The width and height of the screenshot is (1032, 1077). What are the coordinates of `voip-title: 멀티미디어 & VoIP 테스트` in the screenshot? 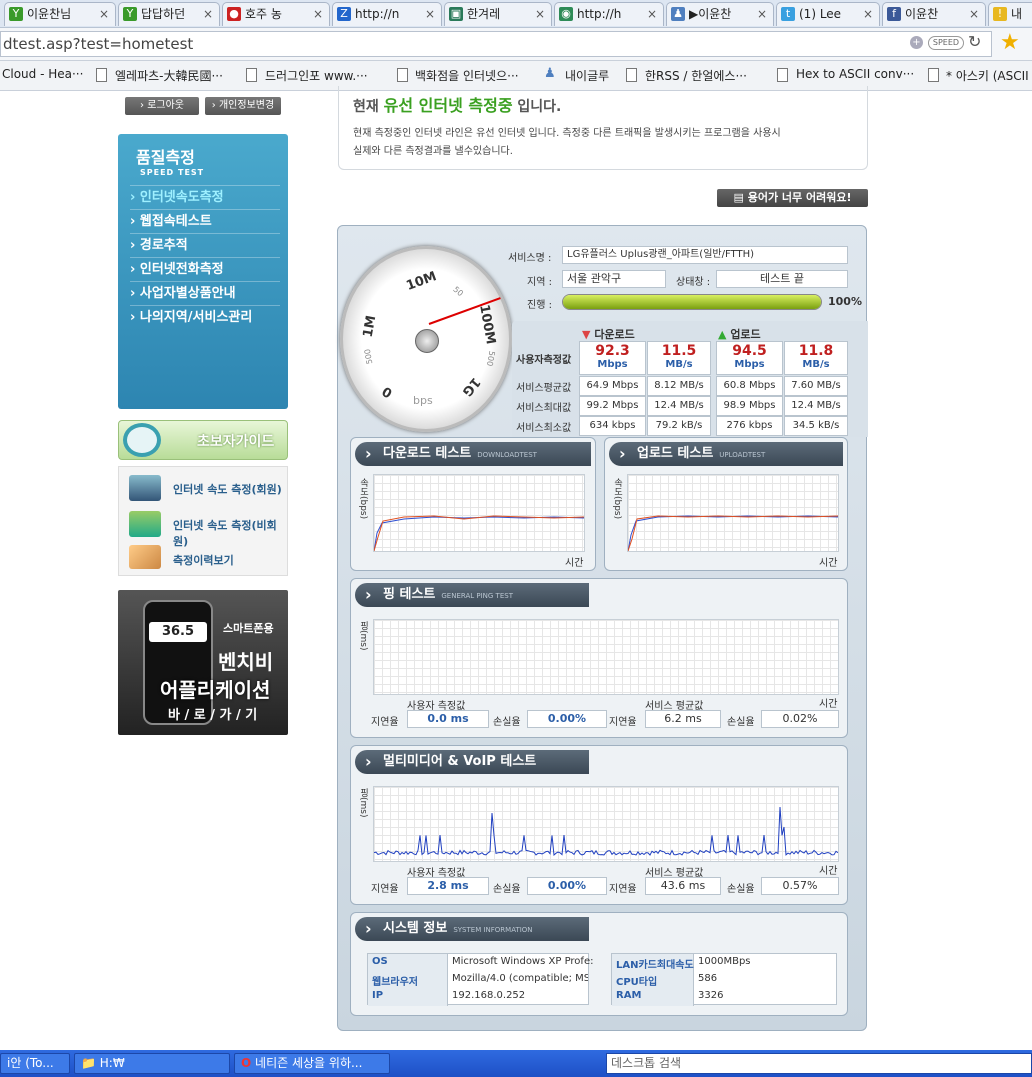 It's located at (460, 761).